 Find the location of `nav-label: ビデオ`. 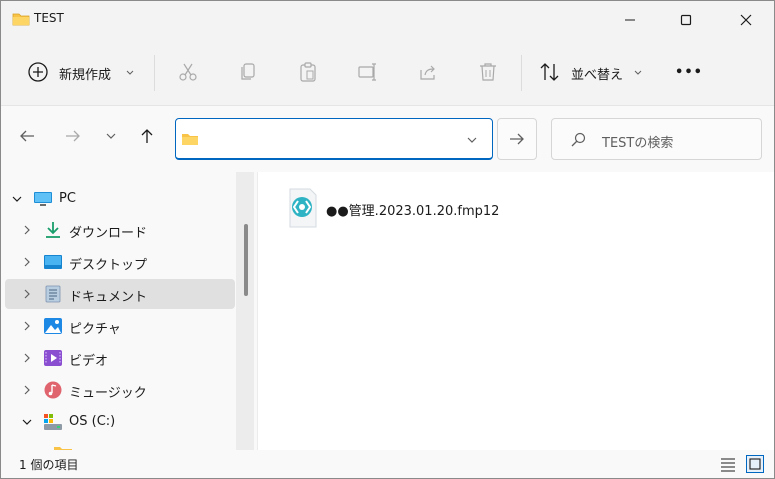

nav-label: ビデオ is located at coordinates (89, 361).